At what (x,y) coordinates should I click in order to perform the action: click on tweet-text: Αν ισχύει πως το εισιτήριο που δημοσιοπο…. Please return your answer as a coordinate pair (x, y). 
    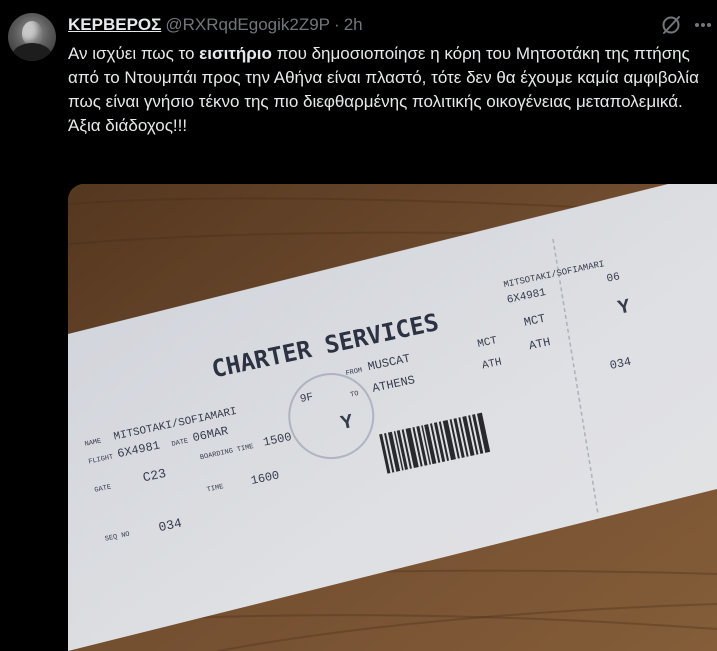
    Looking at the image, I should click on (388, 90).